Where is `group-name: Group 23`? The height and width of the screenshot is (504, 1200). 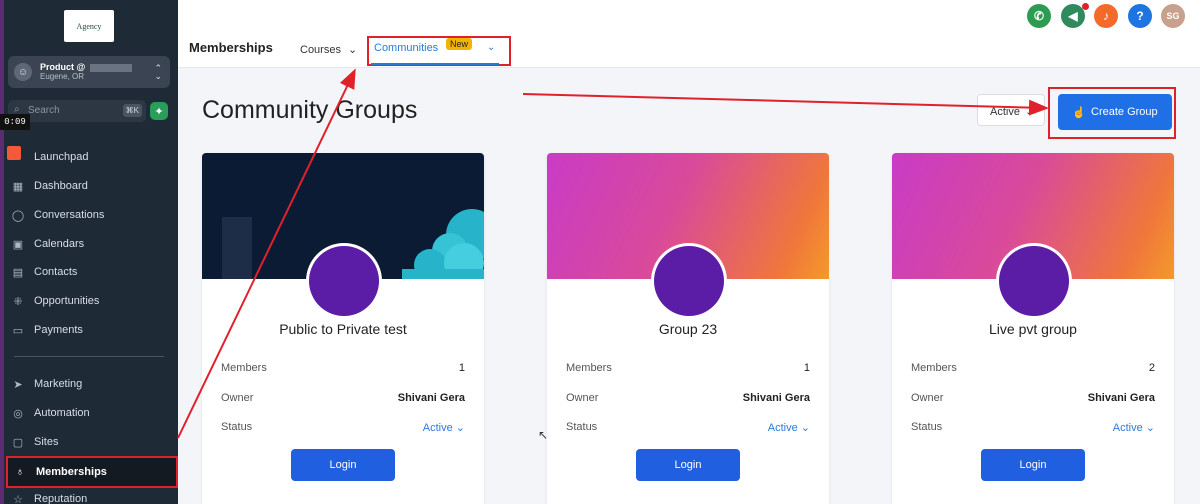 group-name: Group 23 is located at coordinates (688, 329).